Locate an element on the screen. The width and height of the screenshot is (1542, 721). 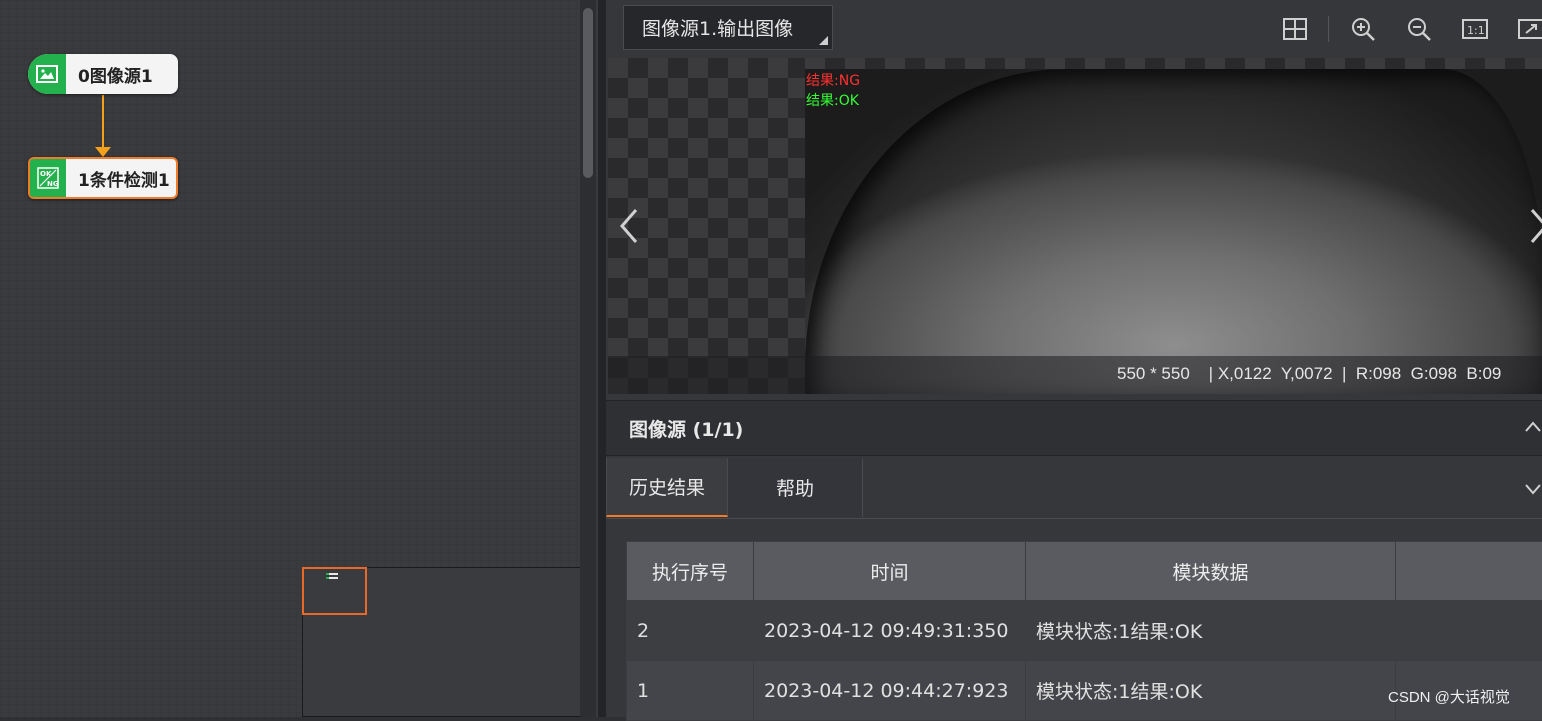
cell-index: 1 is located at coordinates (690, 691).